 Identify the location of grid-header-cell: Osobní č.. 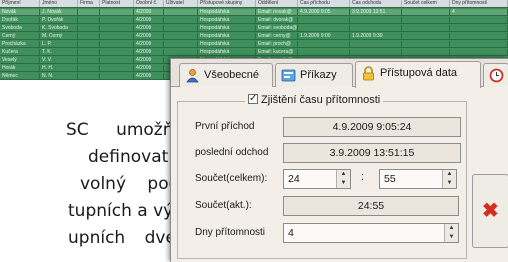
(149, 3).